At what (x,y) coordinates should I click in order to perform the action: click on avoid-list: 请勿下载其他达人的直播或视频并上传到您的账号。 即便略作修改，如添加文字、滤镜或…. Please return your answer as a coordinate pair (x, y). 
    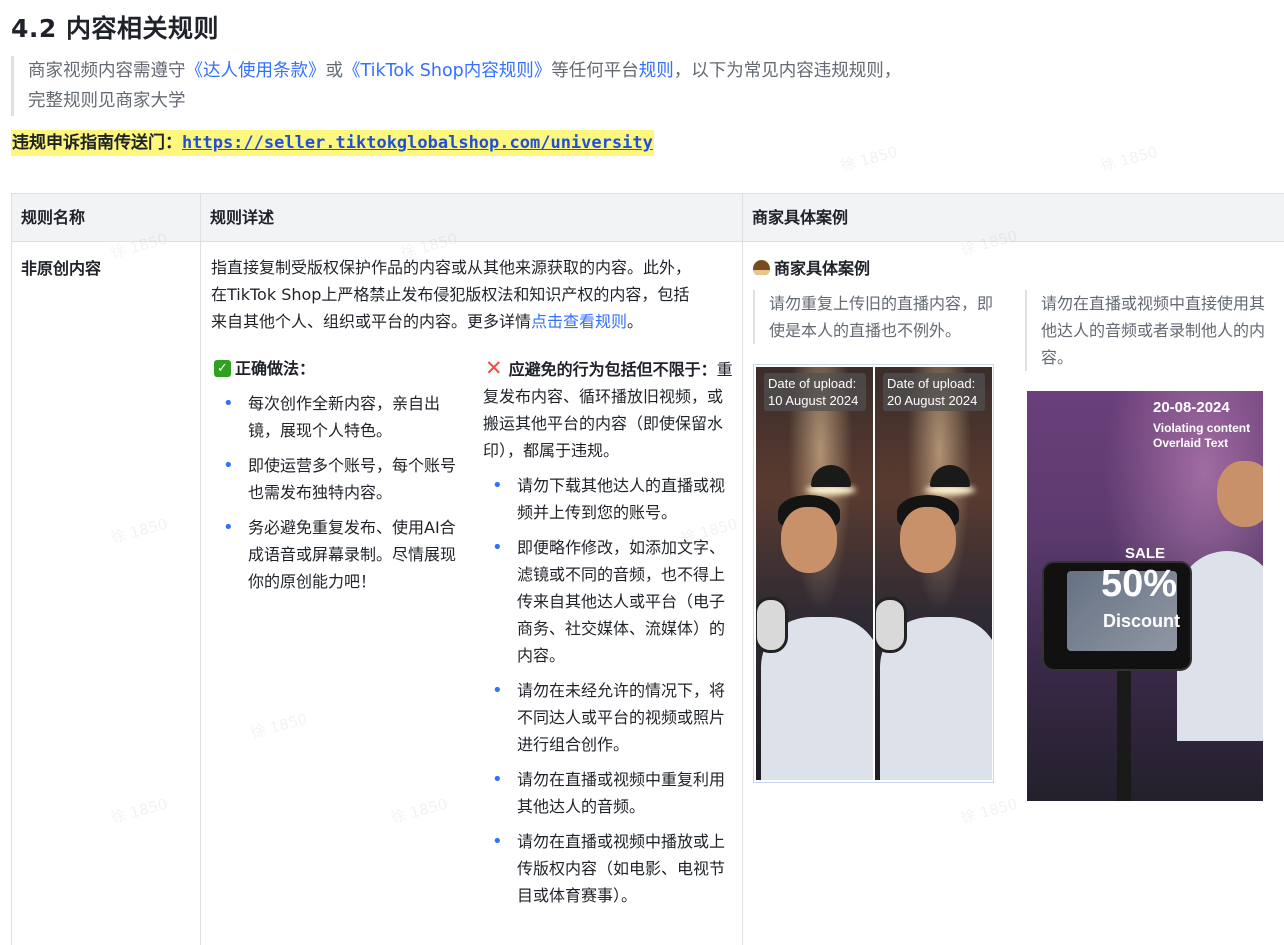
    Looking at the image, I should click on (608, 690).